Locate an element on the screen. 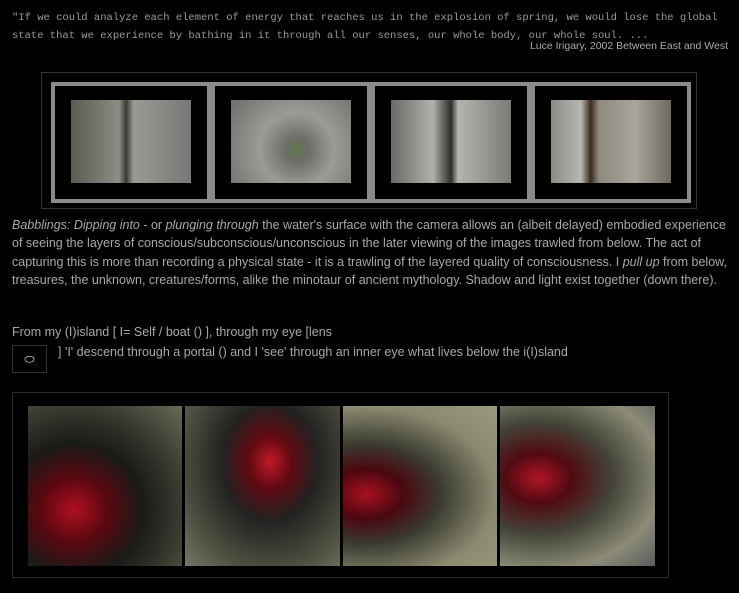 The height and width of the screenshot is (593, 739). film-image-sprout is located at coordinates (451, 141).